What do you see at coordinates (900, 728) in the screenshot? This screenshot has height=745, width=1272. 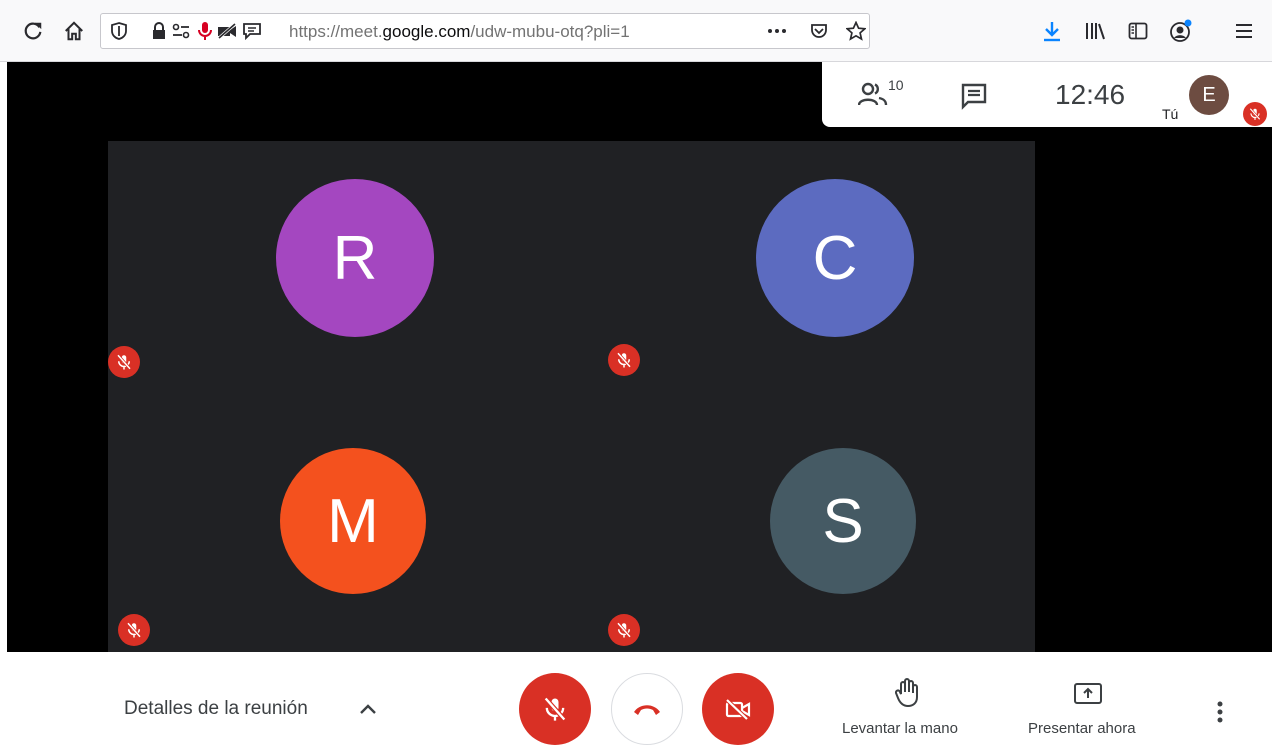 I see `raise-hand-label: Levantar la mano` at bounding box center [900, 728].